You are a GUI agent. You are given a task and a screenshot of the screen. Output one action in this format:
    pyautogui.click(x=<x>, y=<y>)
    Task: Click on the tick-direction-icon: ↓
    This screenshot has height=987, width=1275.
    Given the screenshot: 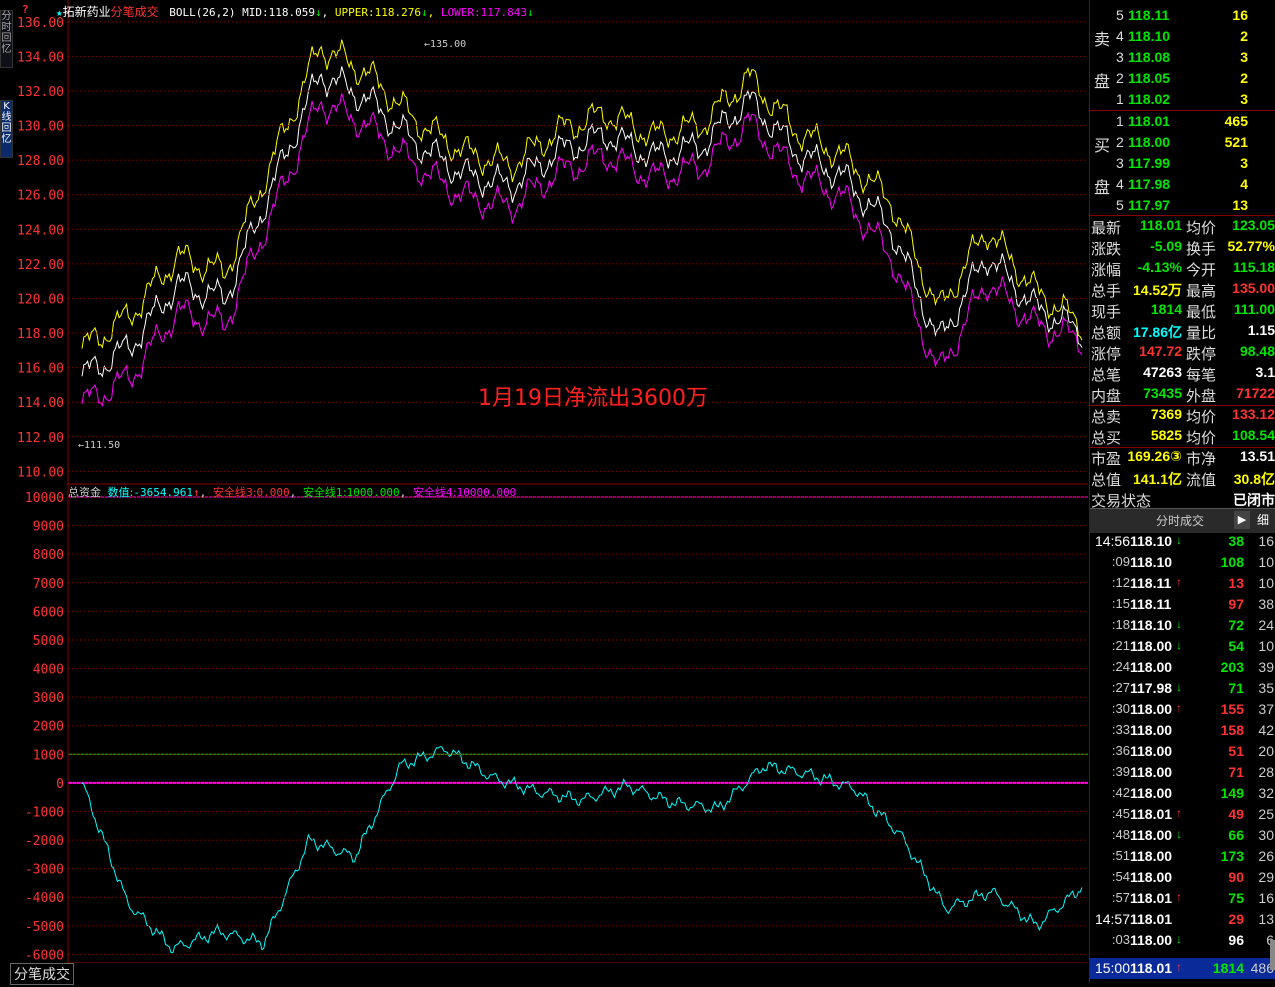 What is the action you would take?
    pyautogui.click(x=1179, y=834)
    